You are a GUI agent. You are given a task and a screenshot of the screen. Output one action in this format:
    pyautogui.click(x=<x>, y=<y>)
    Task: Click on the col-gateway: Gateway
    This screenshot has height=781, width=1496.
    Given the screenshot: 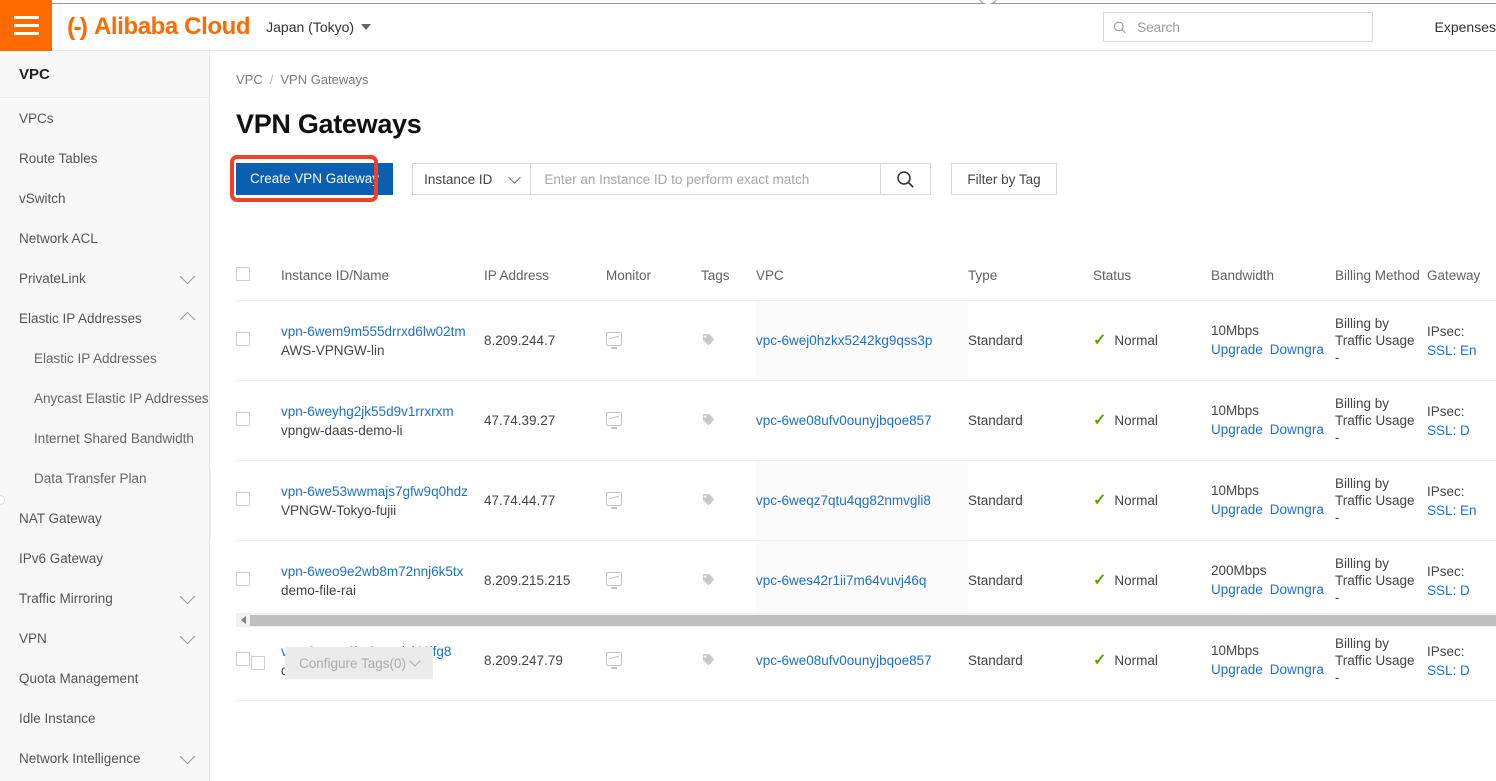 What is the action you would take?
    pyautogui.click(x=1461, y=276)
    